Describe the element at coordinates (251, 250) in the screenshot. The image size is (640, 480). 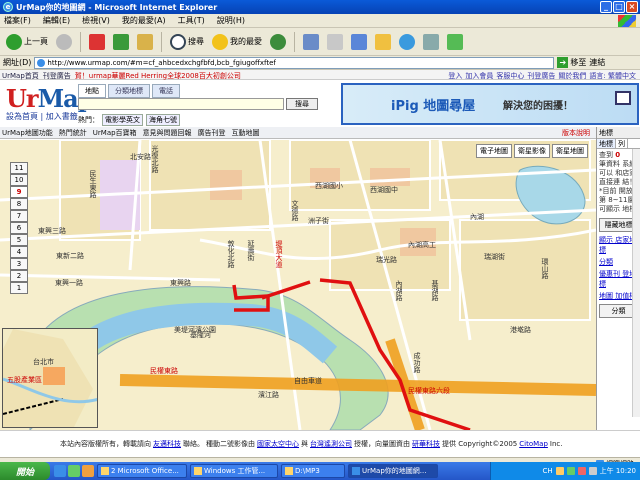
I see `map-label-vertical: 延壽街` at that location.